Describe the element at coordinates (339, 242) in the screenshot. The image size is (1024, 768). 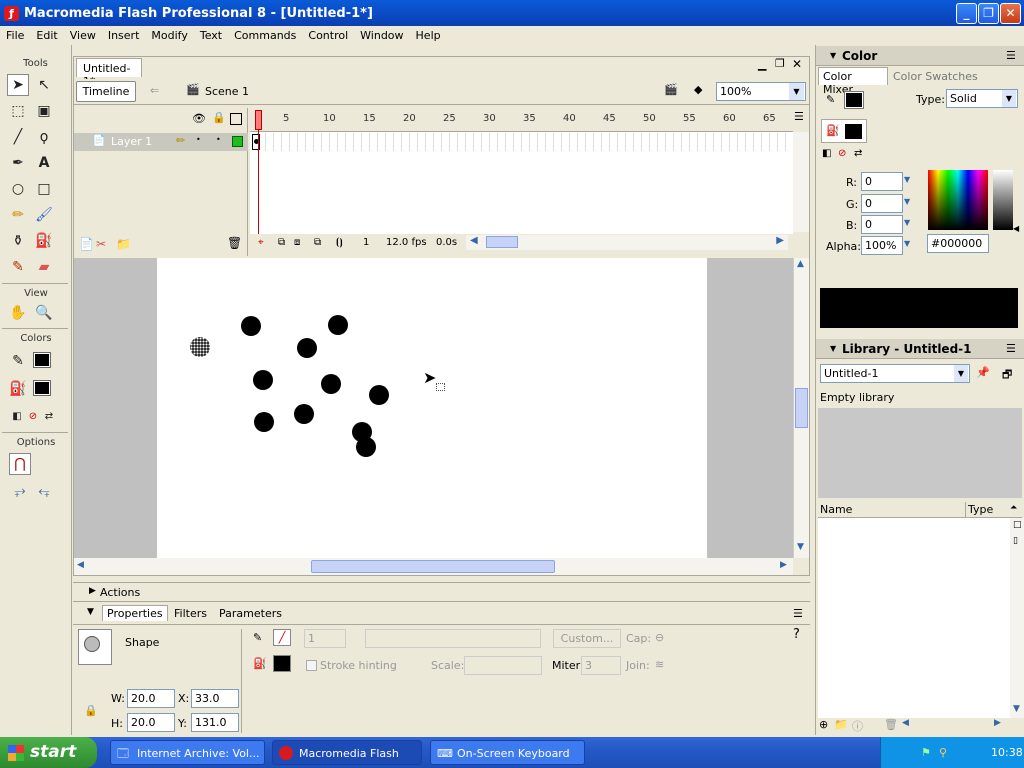
I see `onion-markers-icon: ⦗⦘` at that location.